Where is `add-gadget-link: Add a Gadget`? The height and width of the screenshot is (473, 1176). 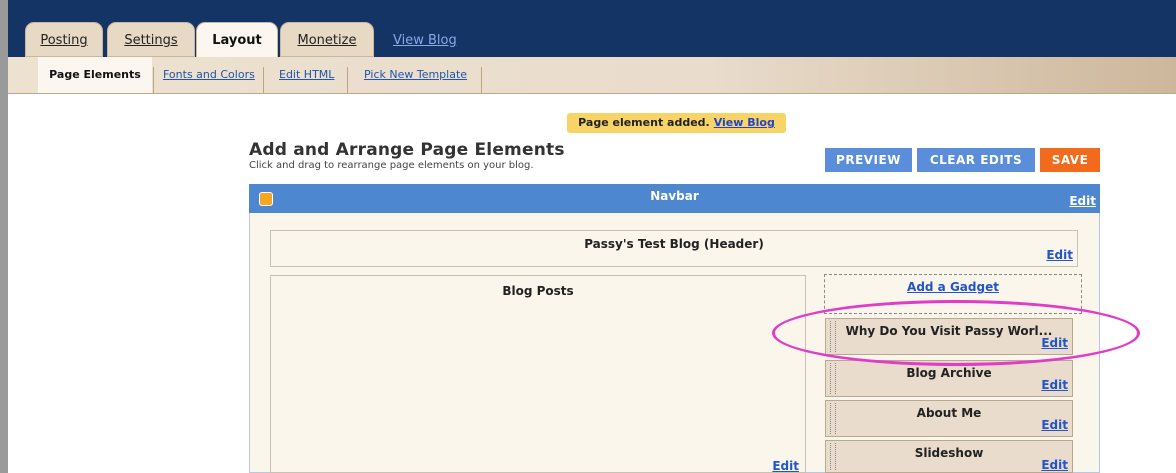
add-gadget-link: Add a Gadget is located at coordinates (953, 287).